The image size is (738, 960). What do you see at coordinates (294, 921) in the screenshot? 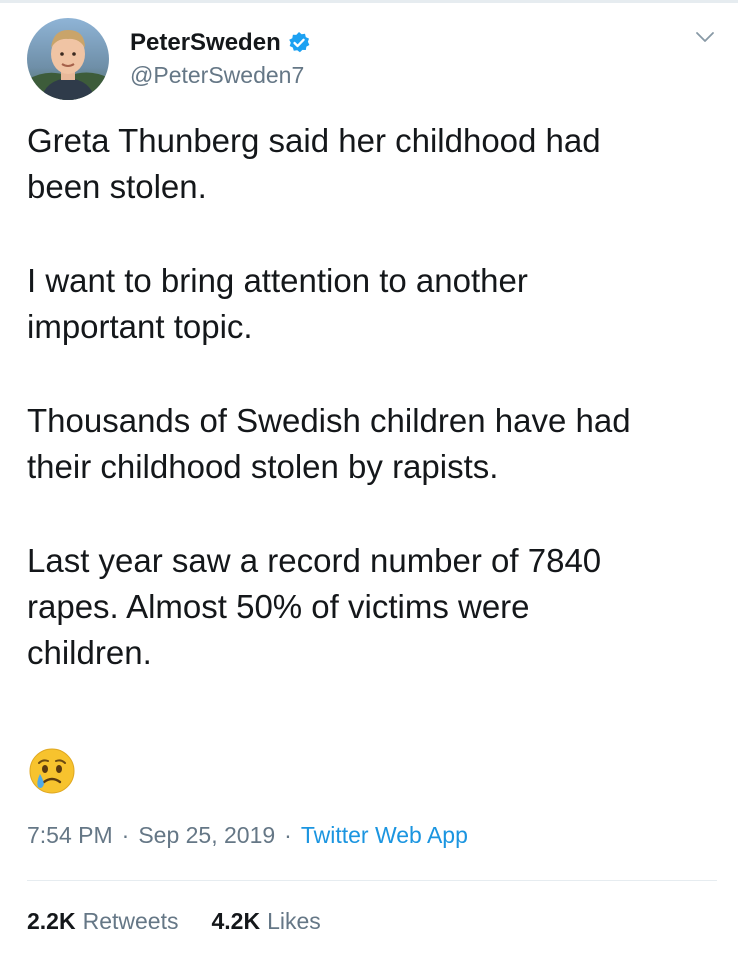
I see `likes-label: Likes` at bounding box center [294, 921].